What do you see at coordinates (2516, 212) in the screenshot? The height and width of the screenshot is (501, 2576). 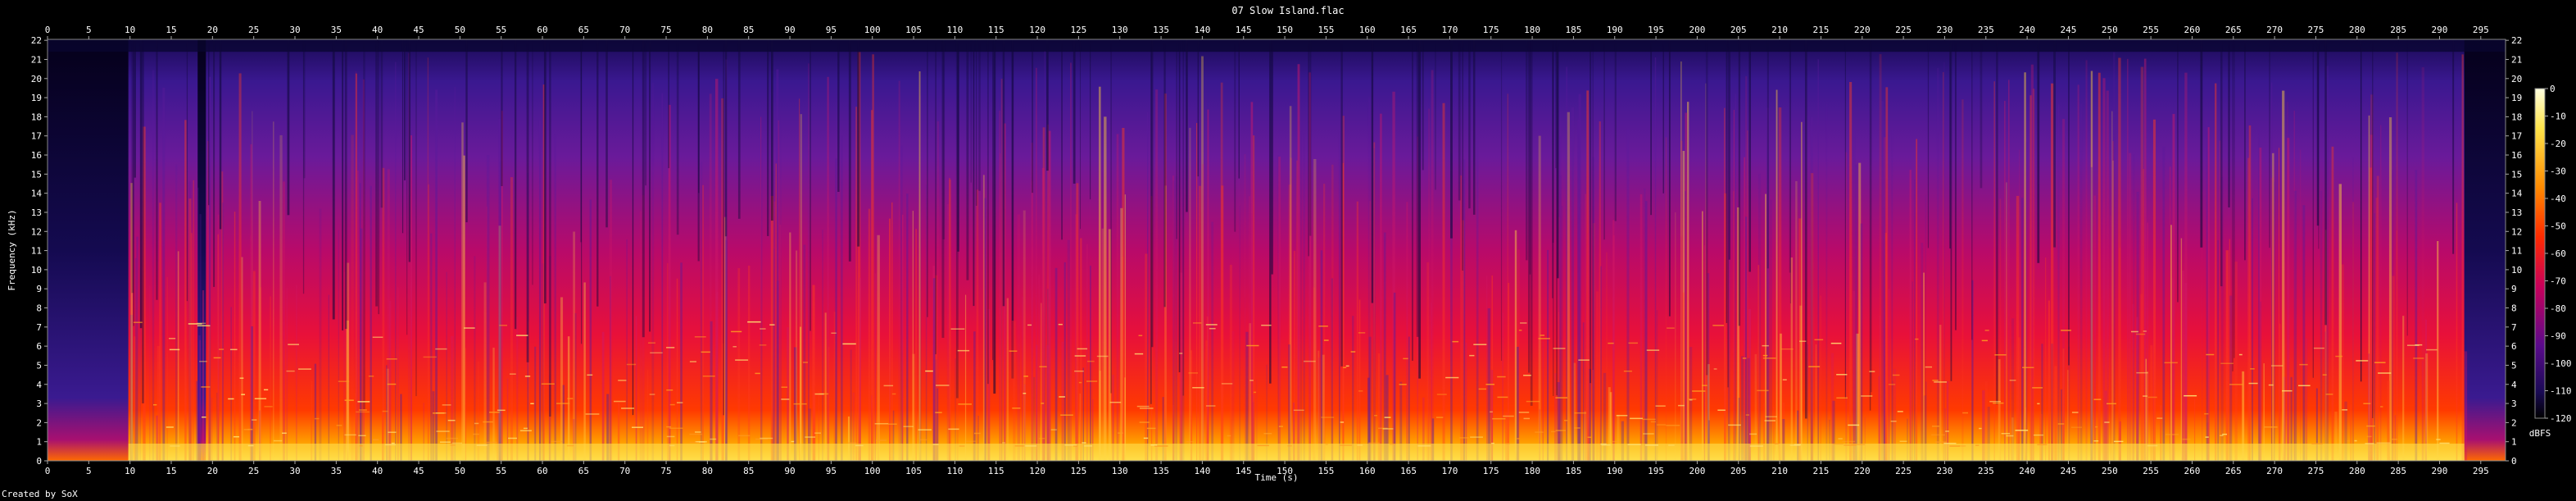 I see `y-tick-label-right: 13` at bounding box center [2516, 212].